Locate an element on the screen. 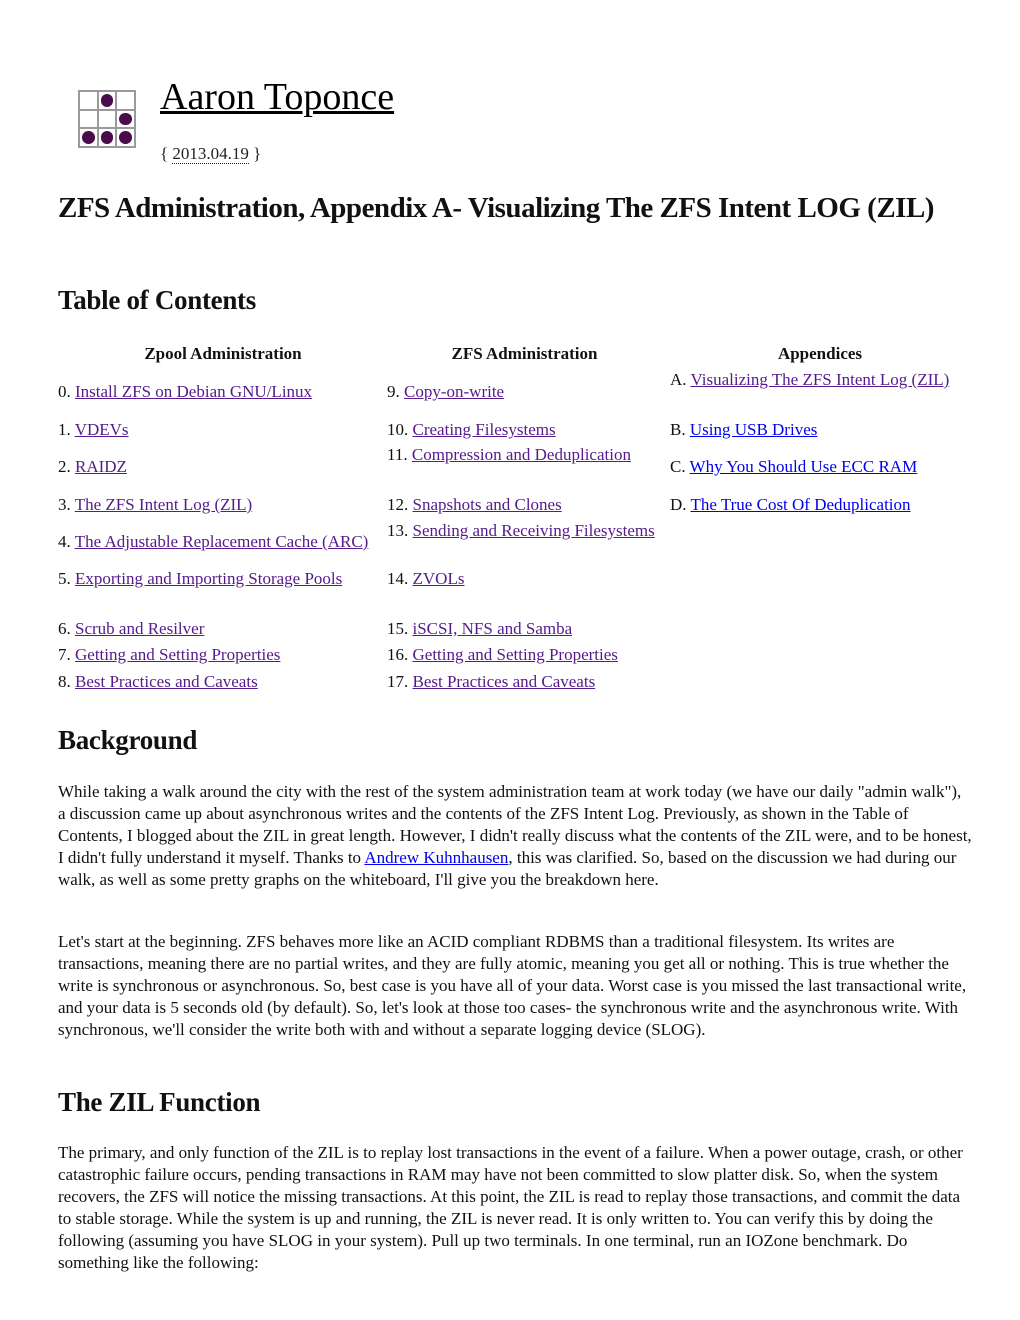 This screenshot has height=1320, width=1020. toc-item-link: Sending and Receiving Filesystems is located at coordinates (534, 530).